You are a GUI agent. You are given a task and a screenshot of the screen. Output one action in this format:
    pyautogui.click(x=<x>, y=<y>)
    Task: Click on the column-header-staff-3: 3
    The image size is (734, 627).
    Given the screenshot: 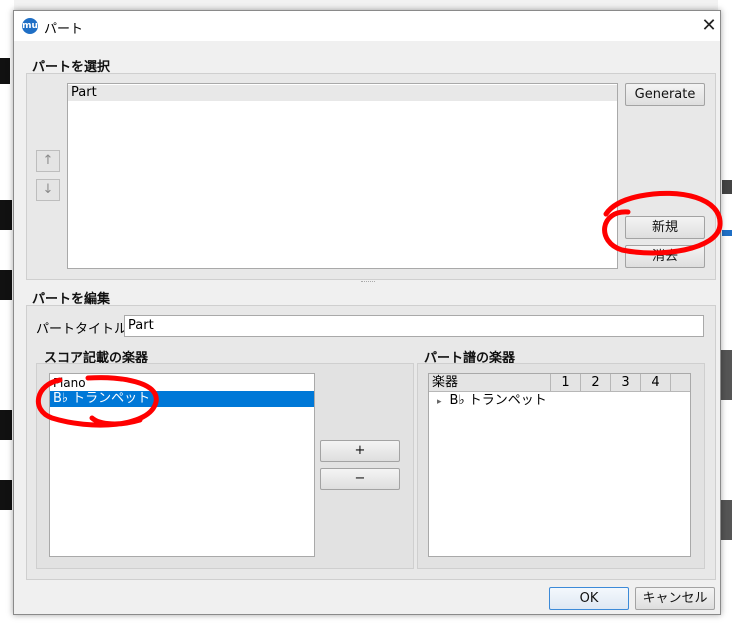 What is the action you would take?
    pyautogui.click(x=626, y=383)
    